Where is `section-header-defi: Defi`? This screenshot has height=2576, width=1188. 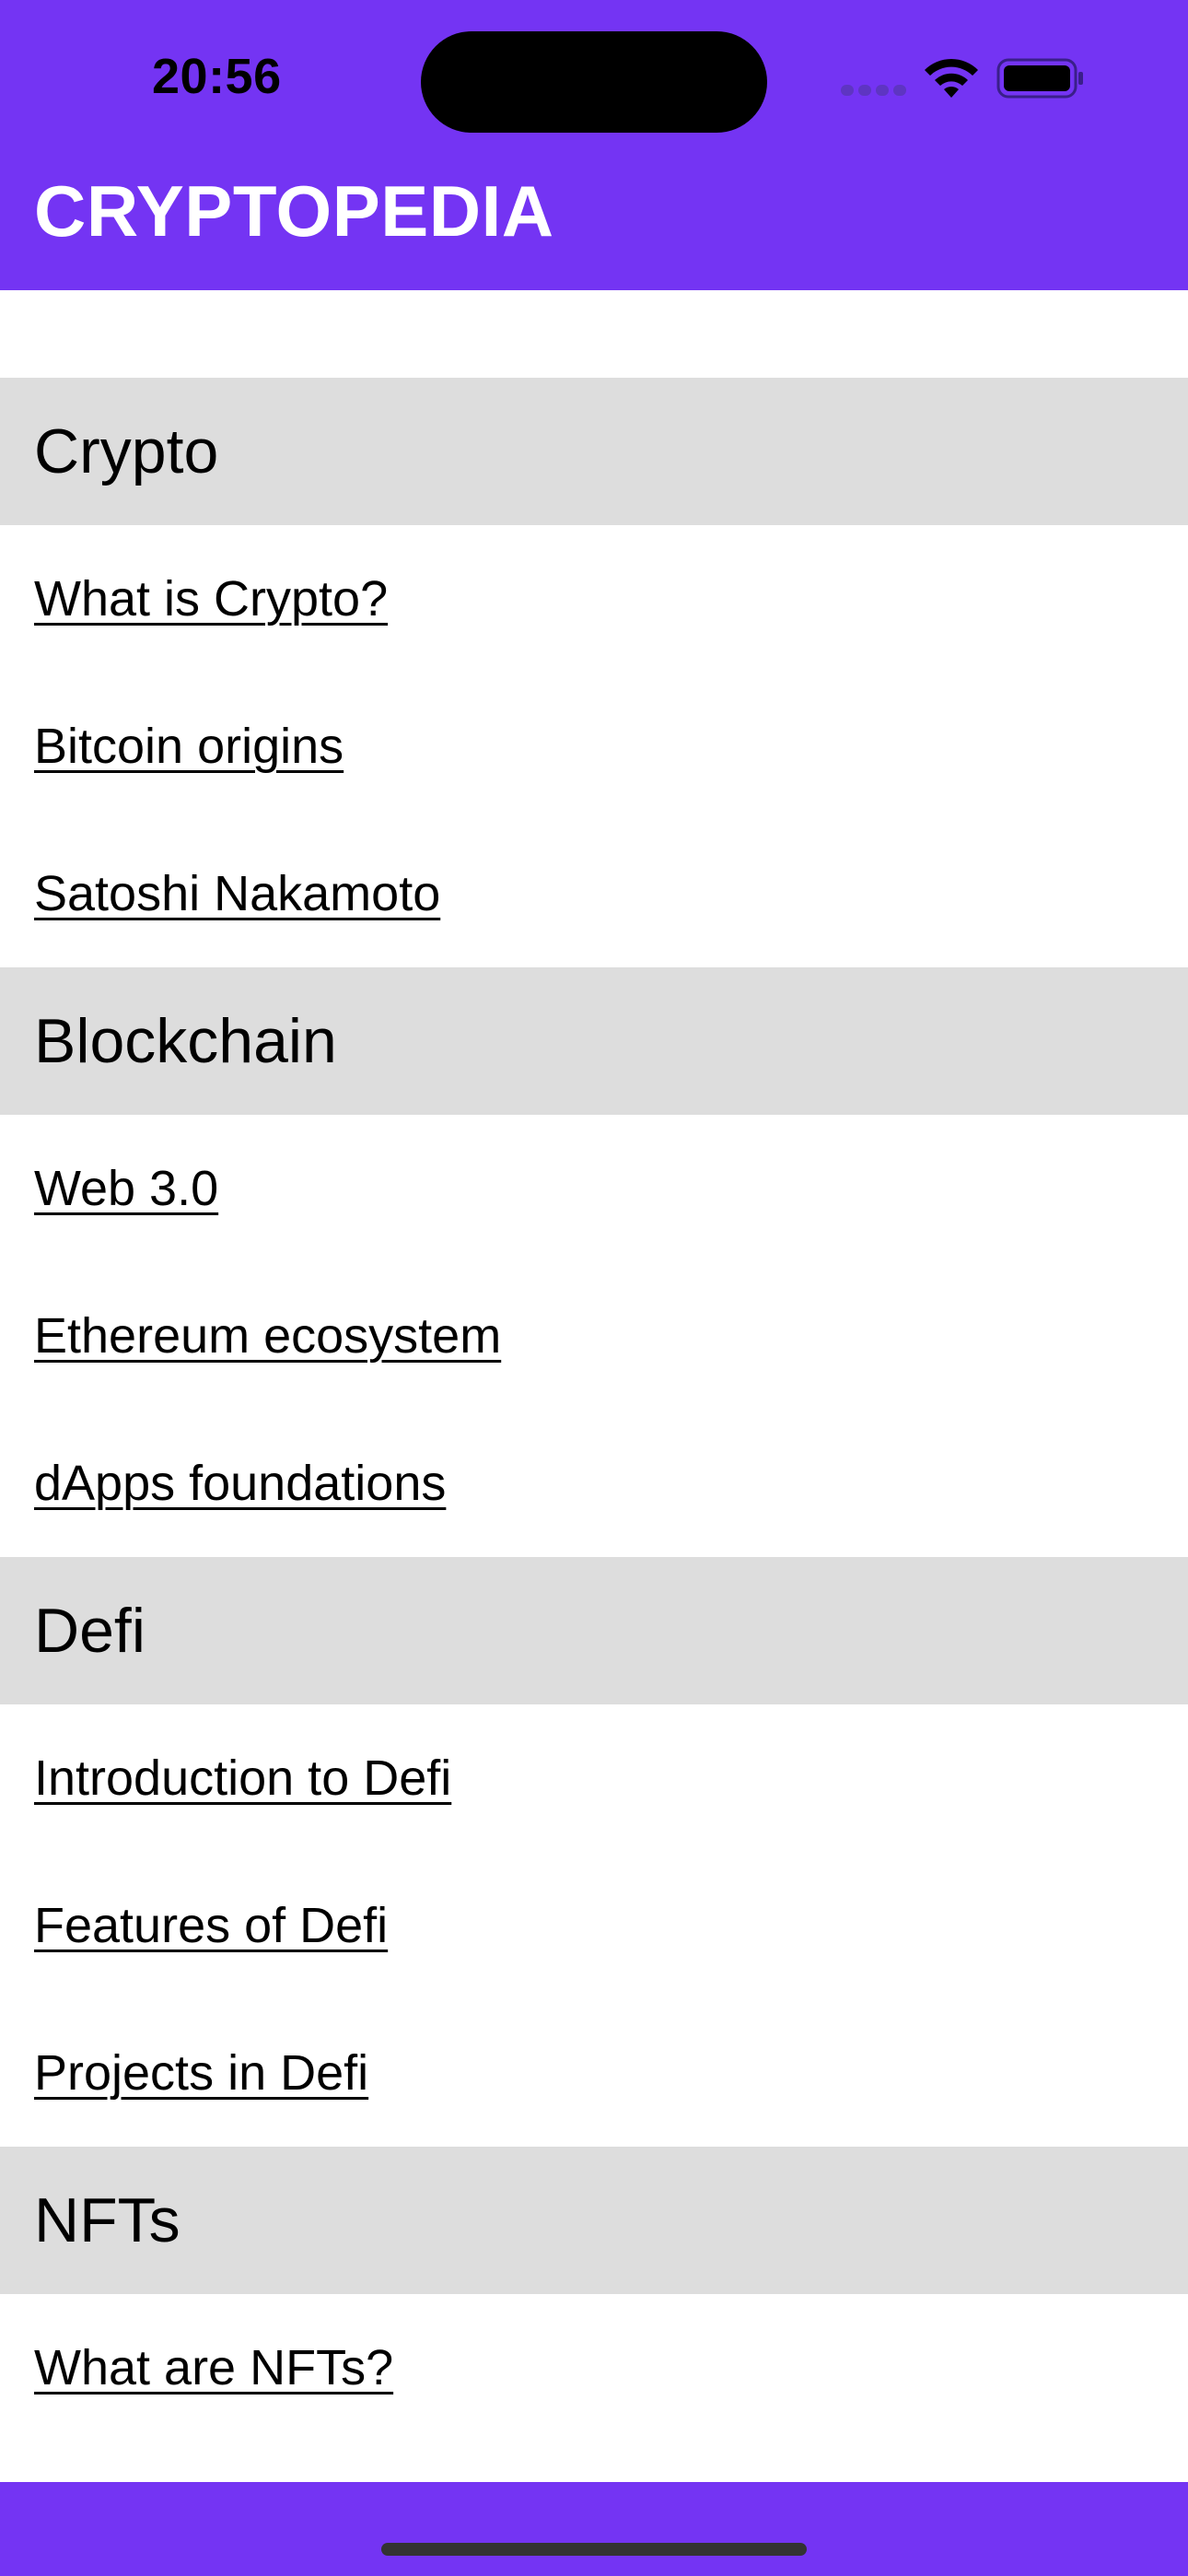
section-header-defi: Defi is located at coordinates (594, 1630).